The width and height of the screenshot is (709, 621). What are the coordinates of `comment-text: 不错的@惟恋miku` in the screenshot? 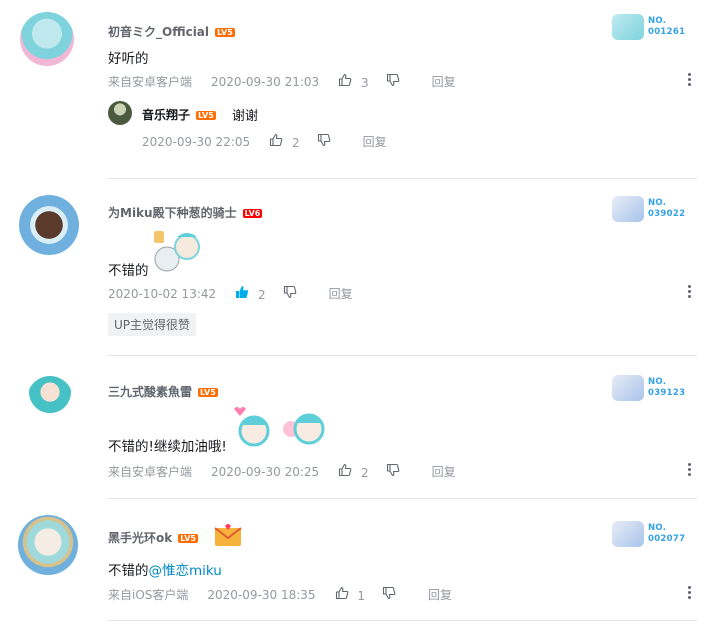 It's located at (165, 569).